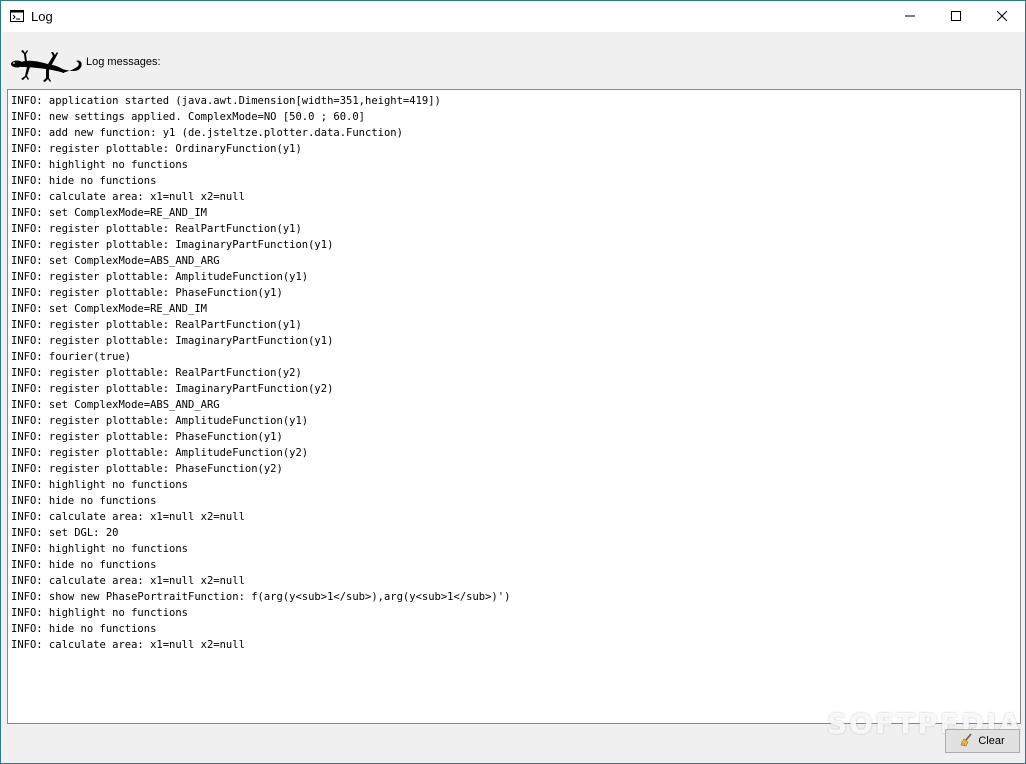 The width and height of the screenshot is (1026, 764). I want to click on maximize-icon, so click(956, 17).